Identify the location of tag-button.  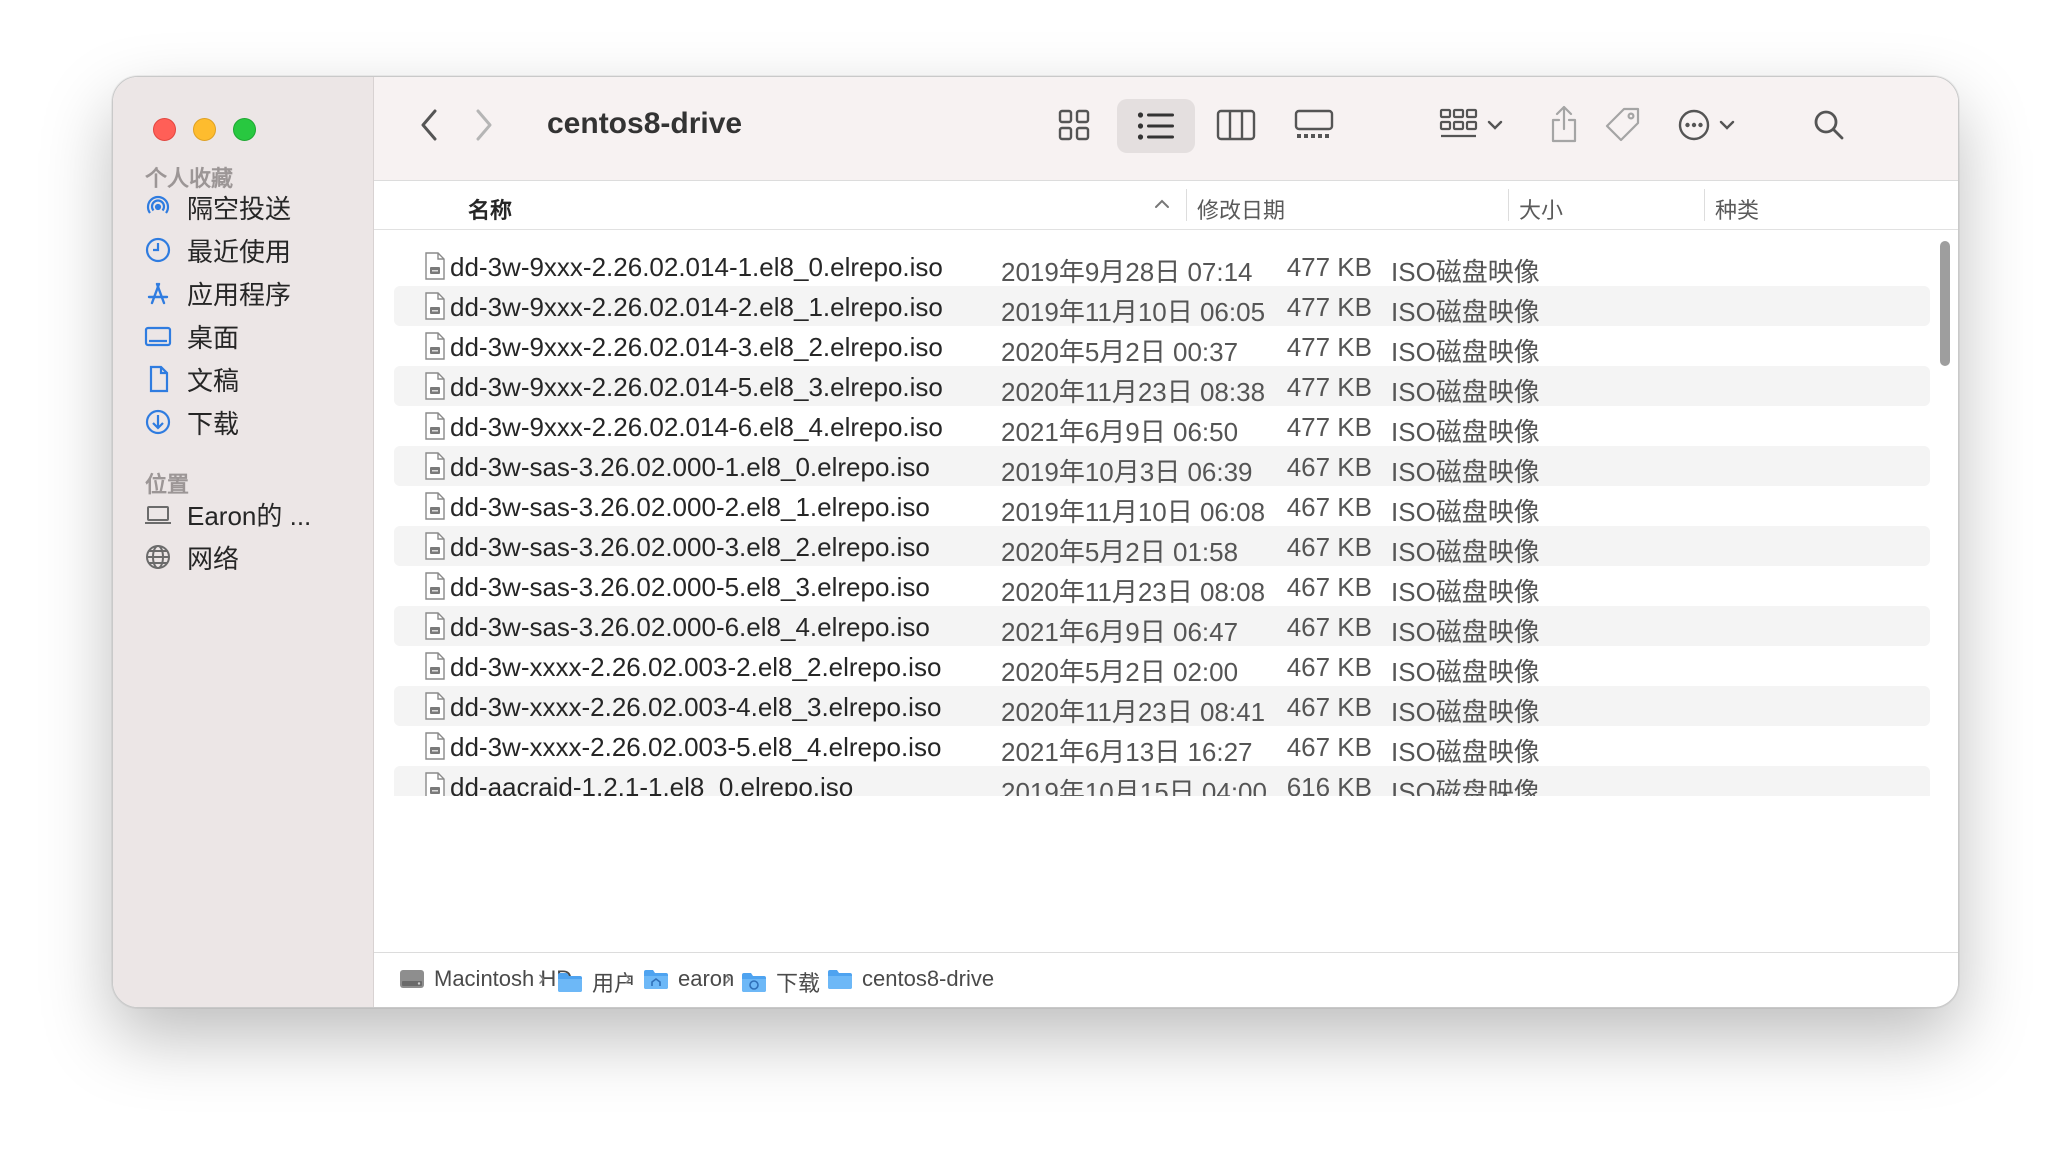
(1623, 125).